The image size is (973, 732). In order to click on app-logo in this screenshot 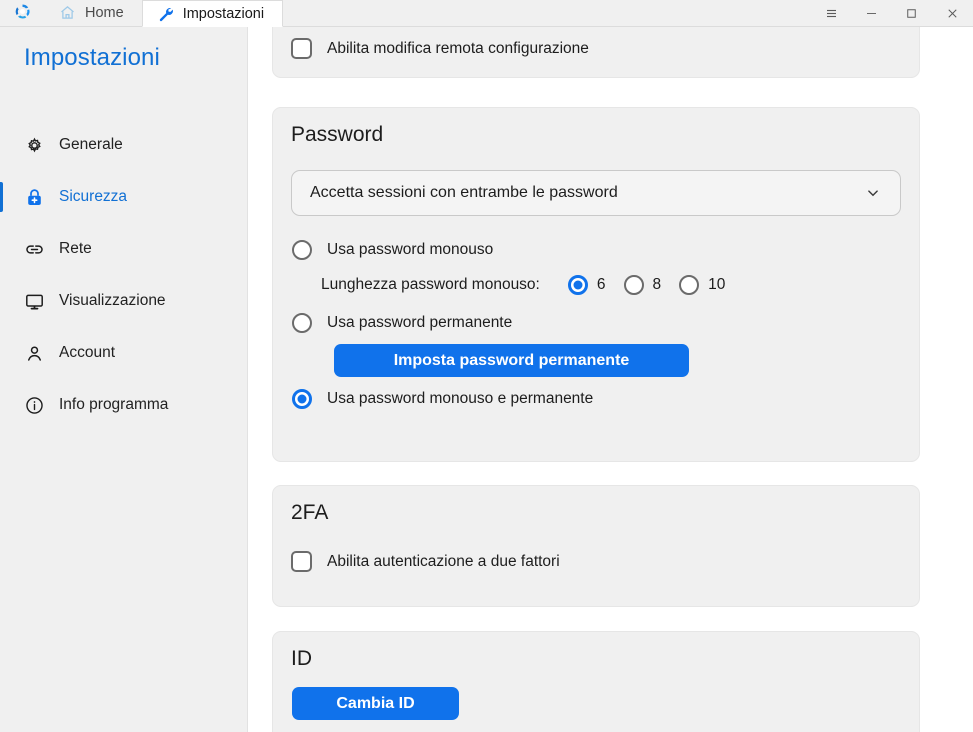, I will do `click(22, 13)`.